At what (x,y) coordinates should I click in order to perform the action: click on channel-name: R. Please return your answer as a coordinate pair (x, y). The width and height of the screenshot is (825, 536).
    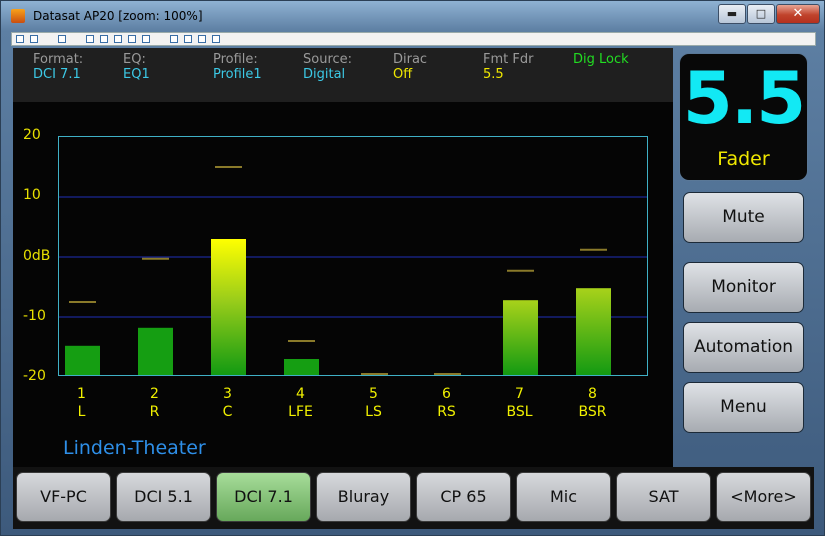
    Looking at the image, I should click on (154, 412).